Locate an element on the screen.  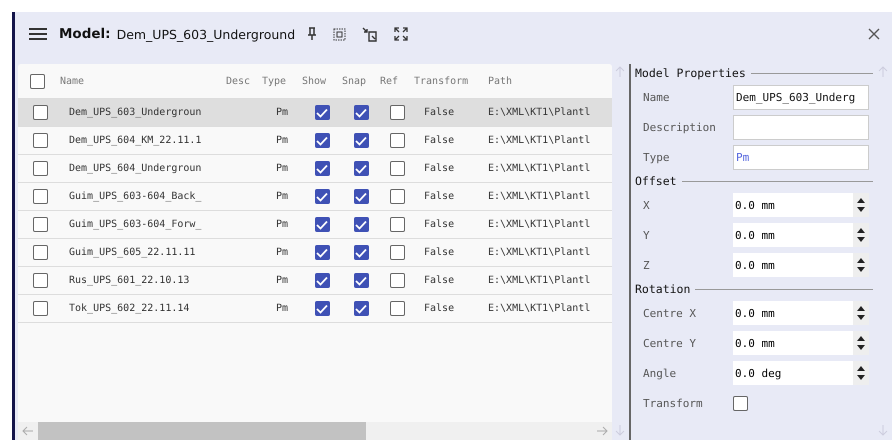
name-cell-text: Guim_UPS_605_22.11.11 is located at coordinates (132, 252).